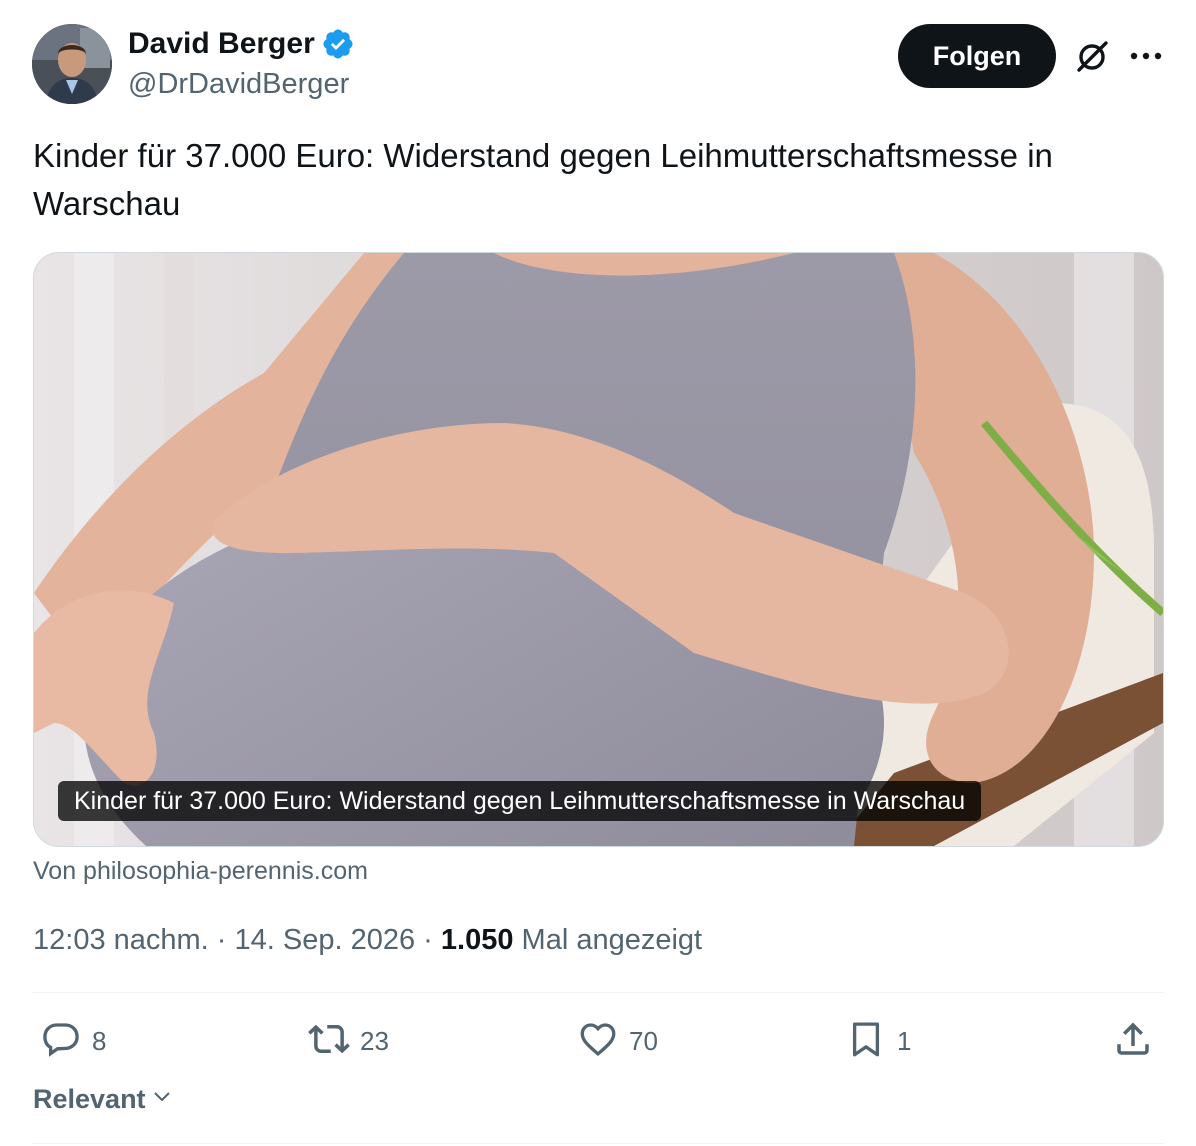 This screenshot has height=1146, width=1196. What do you see at coordinates (866, 1041) in the screenshot?
I see `bookmark-icon` at bounding box center [866, 1041].